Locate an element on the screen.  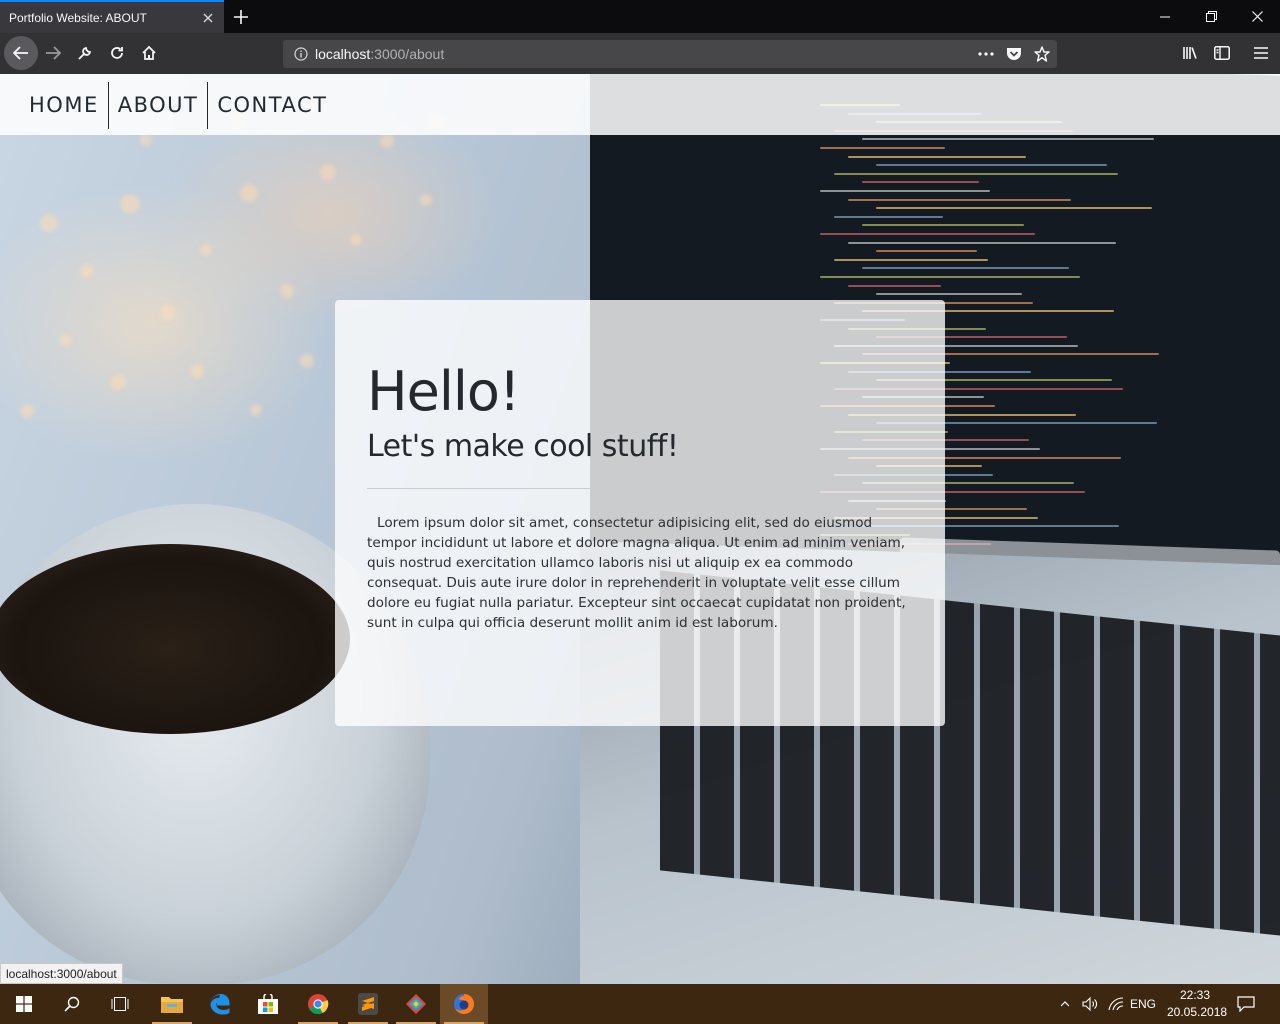
task-view-icon is located at coordinates (120, 1004).